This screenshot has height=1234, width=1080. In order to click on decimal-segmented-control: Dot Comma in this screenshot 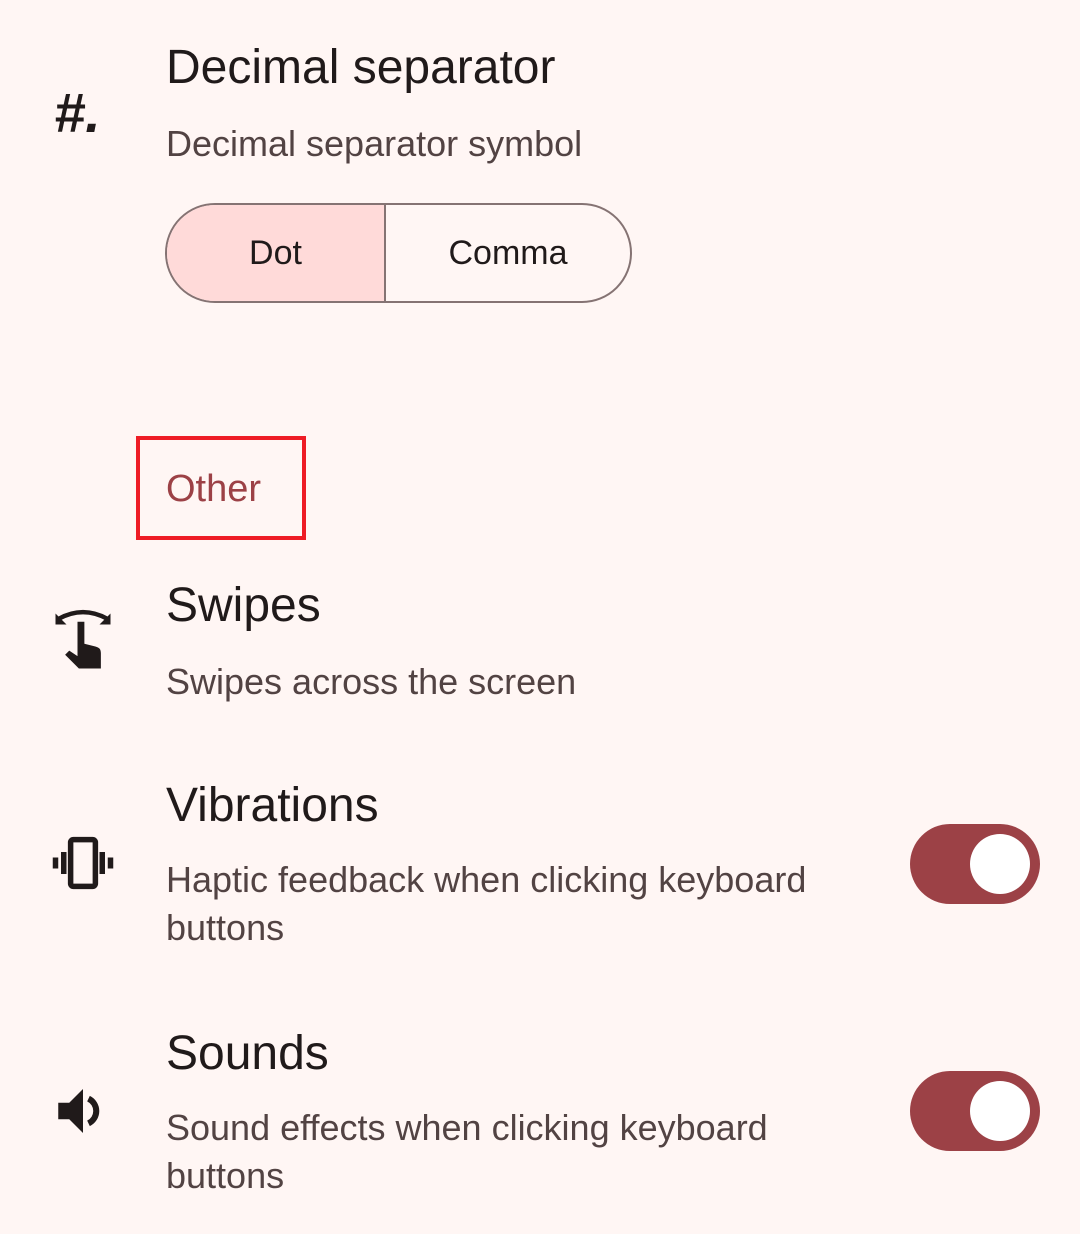, I will do `click(398, 253)`.